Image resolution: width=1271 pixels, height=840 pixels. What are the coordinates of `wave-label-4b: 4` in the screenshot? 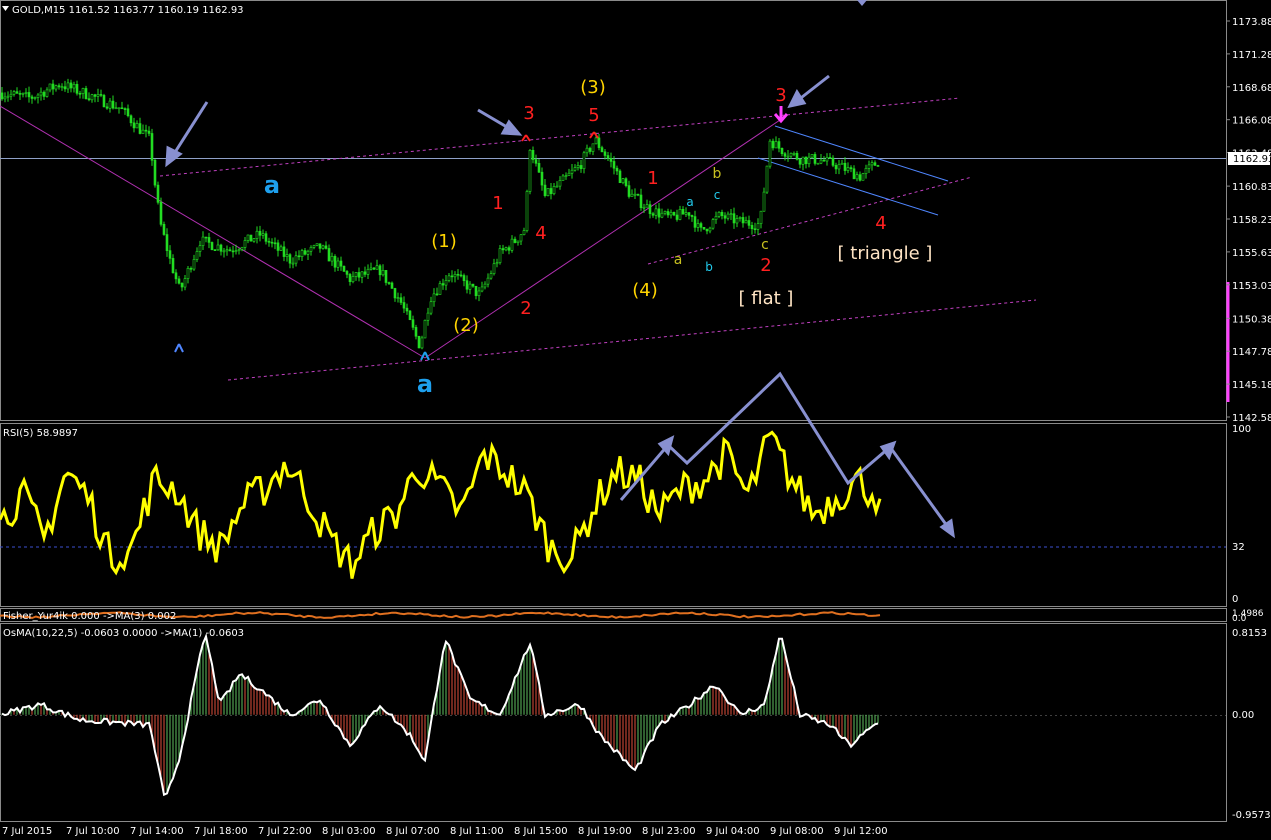 It's located at (880, 223).